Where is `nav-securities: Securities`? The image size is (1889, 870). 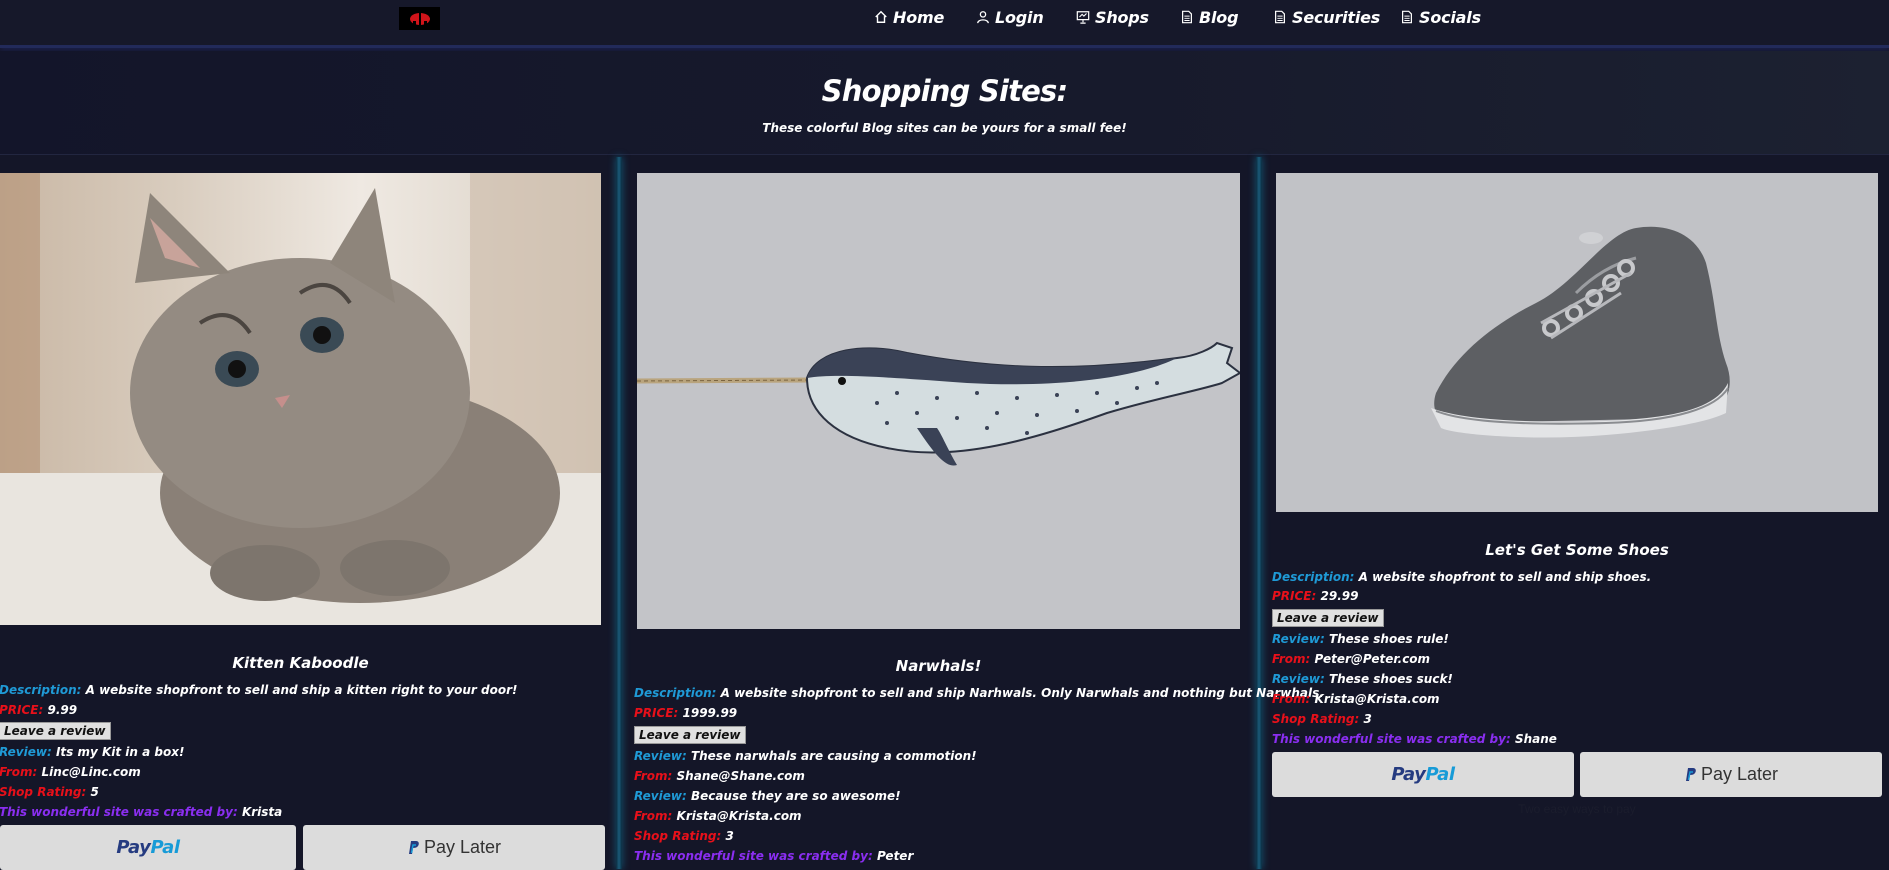 nav-securities: Securities is located at coordinates (1326, 17).